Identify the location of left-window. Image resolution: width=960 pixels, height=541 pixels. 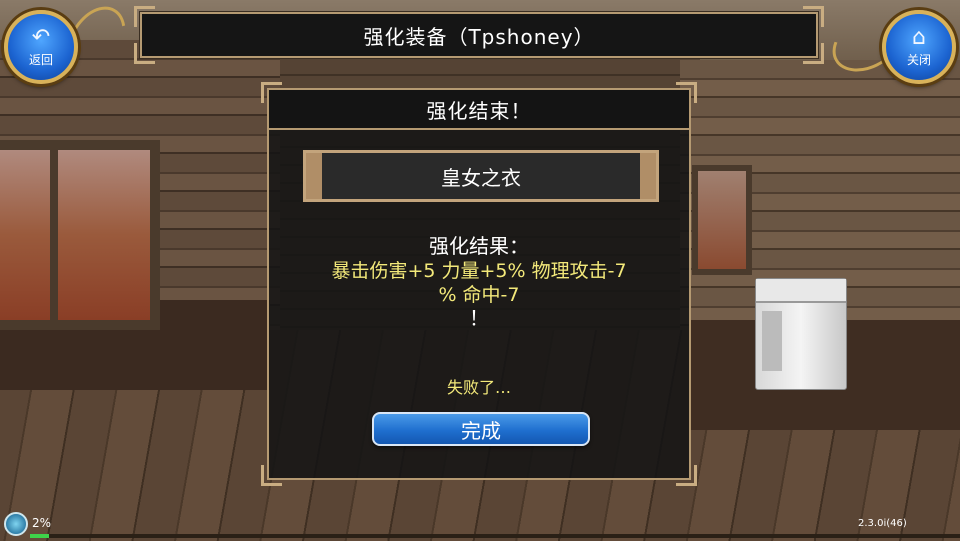
(80, 235).